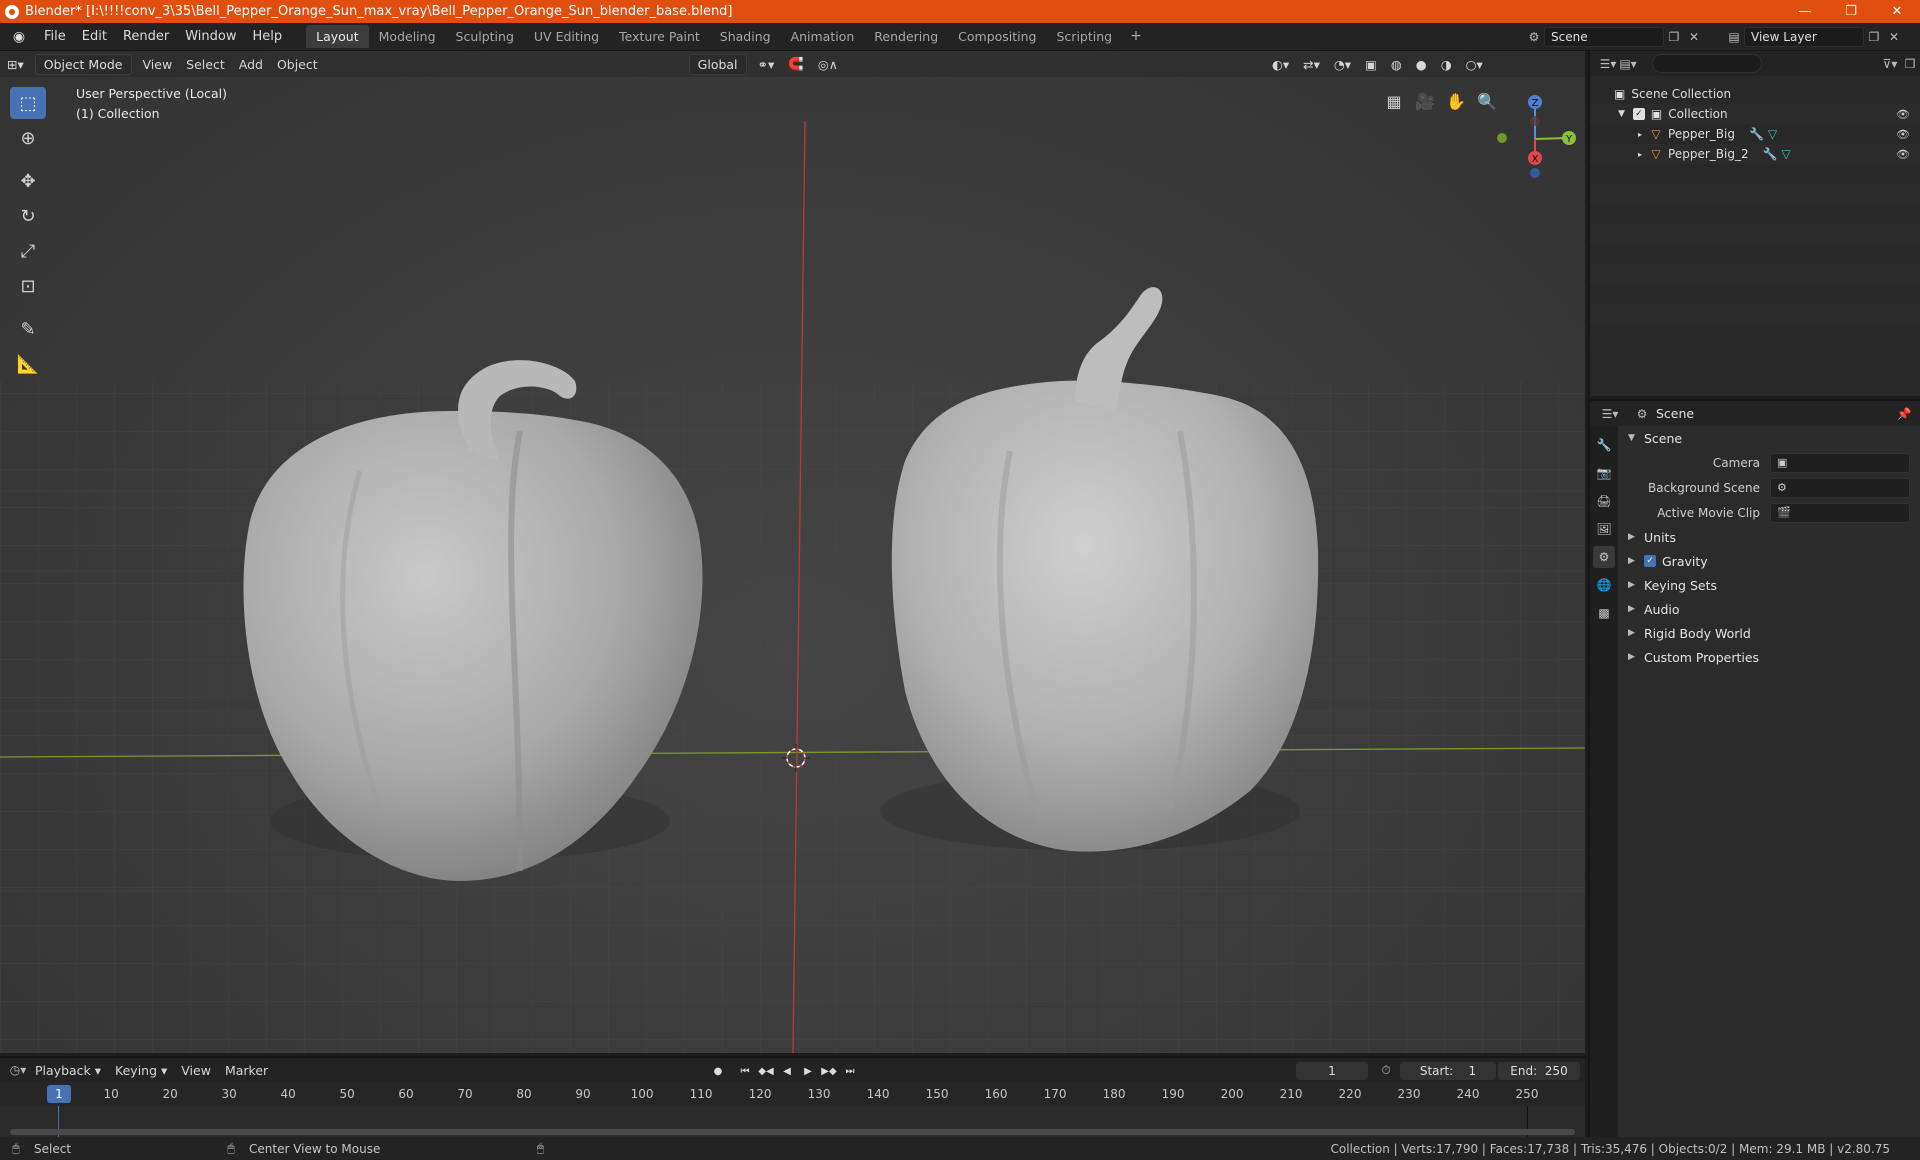 Image resolution: width=1920 pixels, height=1160 pixels. Describe the element at coordinates (1770, 633) in the screenshot. I see `rigid-body-world-panel-header: ▶ Rigid Body World` at that location.